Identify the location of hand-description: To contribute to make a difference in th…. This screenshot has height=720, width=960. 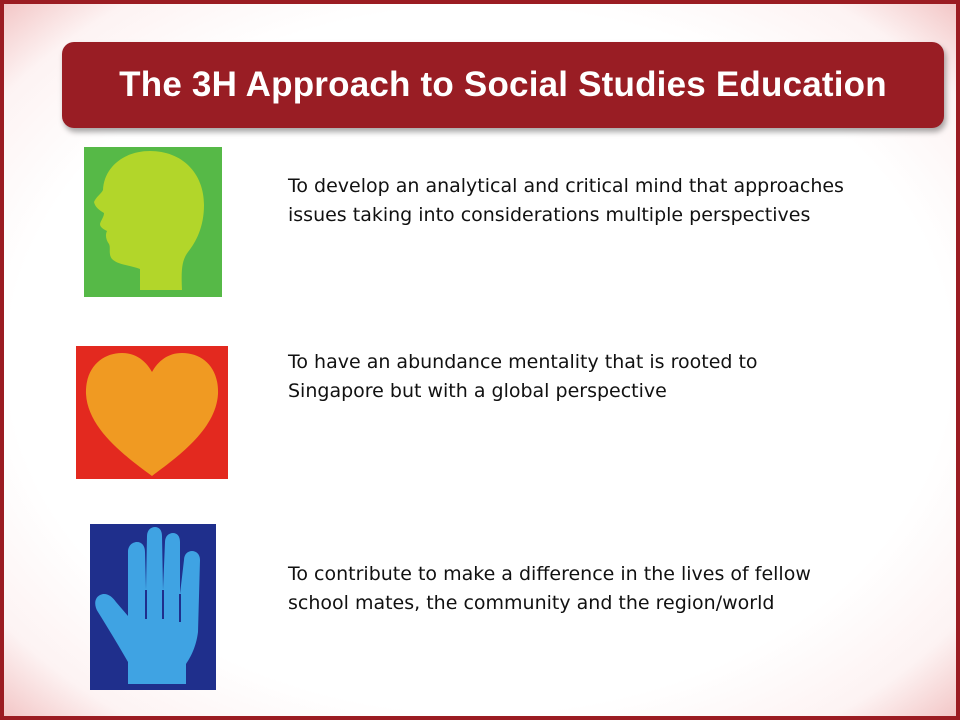
(549, 588).